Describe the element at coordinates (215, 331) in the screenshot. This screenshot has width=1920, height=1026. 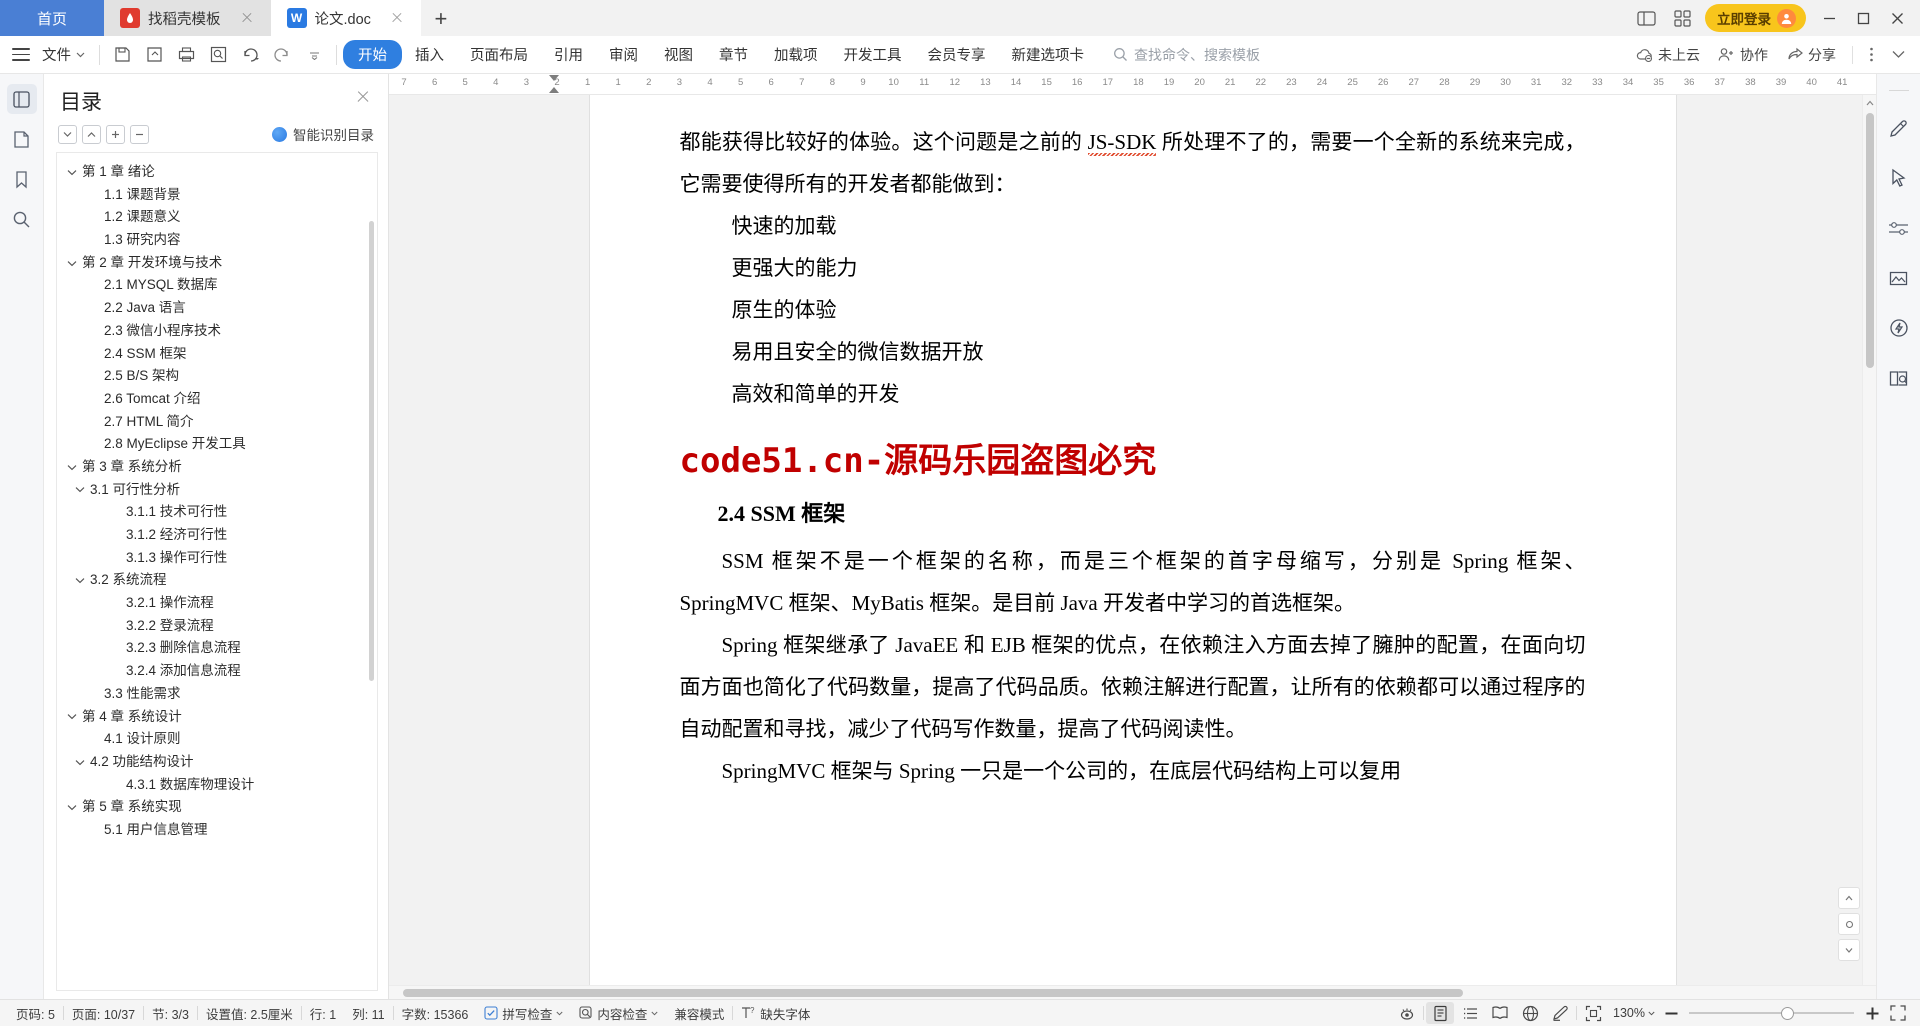
I see `toc-item: 2.3 微信小程序技术` at that location.